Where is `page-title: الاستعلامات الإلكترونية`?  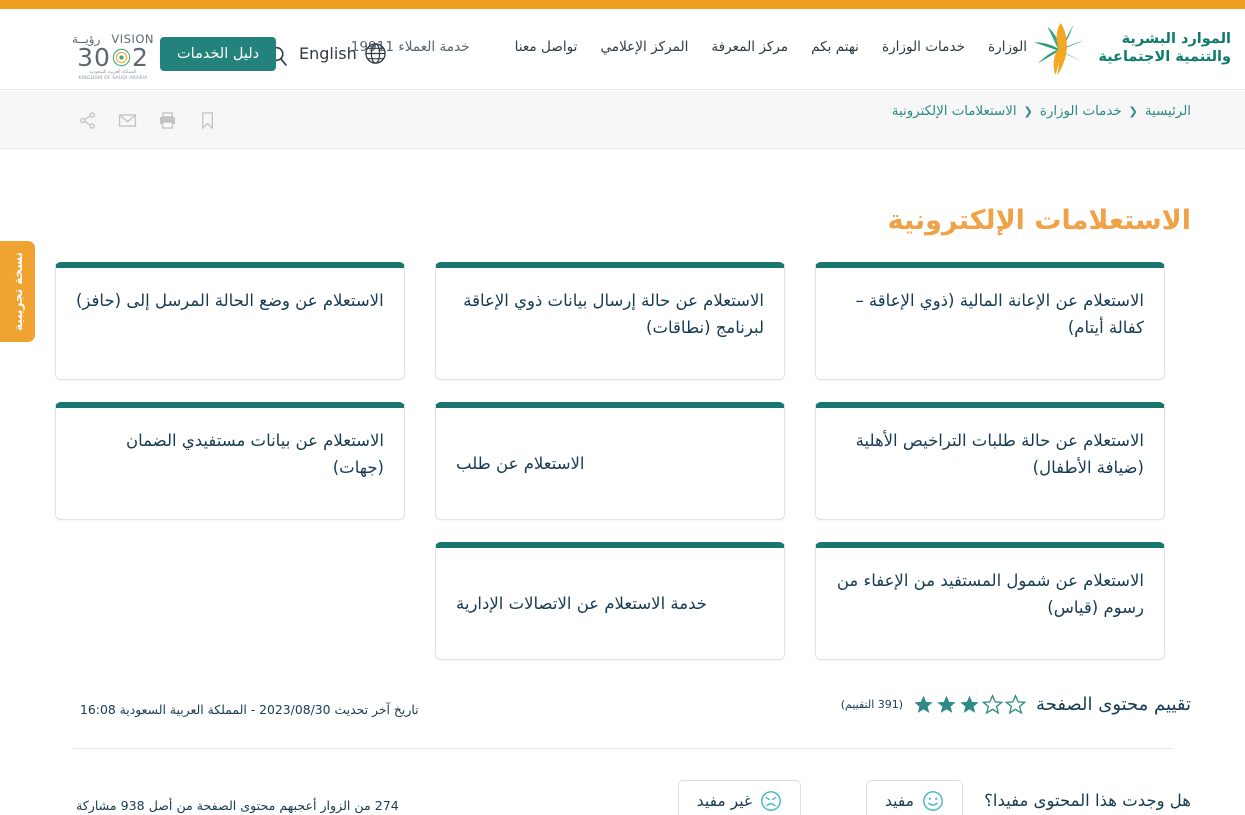 page-title: الاستعلامات الإلكترونية is located at coordinates (1039, 220).